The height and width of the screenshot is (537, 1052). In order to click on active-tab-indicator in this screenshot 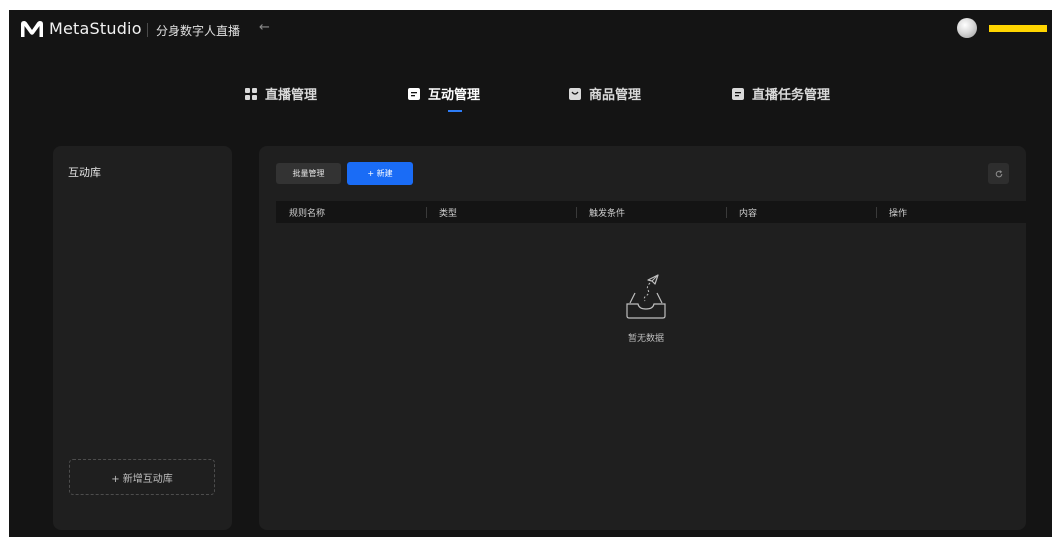, I will do `click(455, 111)`.